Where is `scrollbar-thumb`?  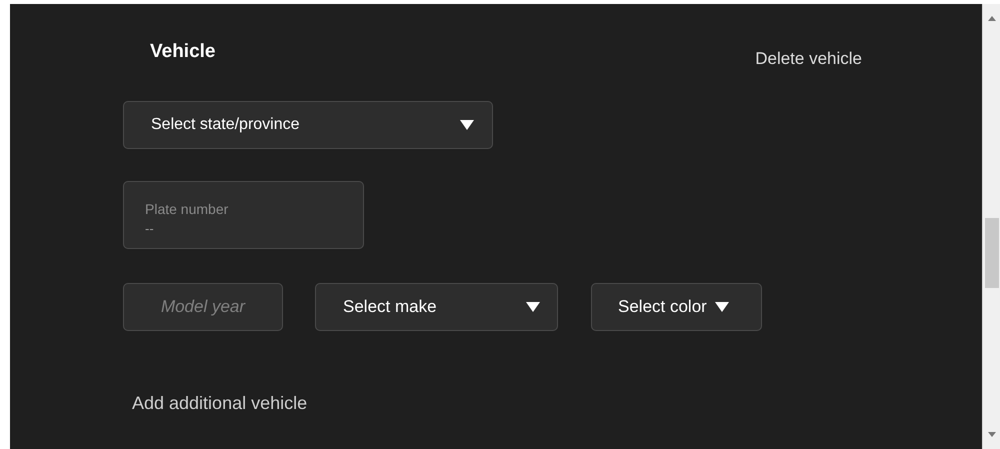 scrollbar-thumb is located at coordinates (992, 253).